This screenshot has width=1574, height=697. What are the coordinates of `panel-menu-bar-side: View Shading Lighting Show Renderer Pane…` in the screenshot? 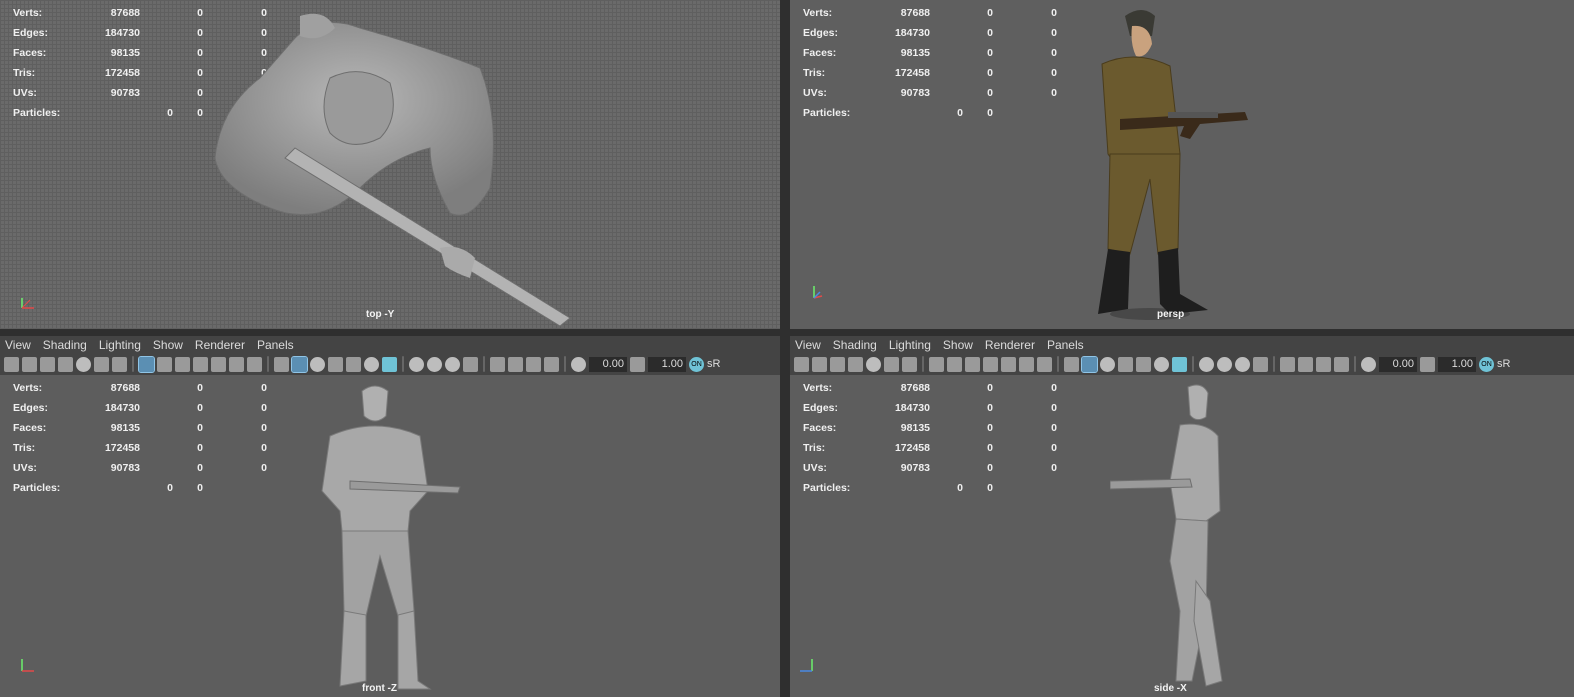 It's located at (1182, 344).